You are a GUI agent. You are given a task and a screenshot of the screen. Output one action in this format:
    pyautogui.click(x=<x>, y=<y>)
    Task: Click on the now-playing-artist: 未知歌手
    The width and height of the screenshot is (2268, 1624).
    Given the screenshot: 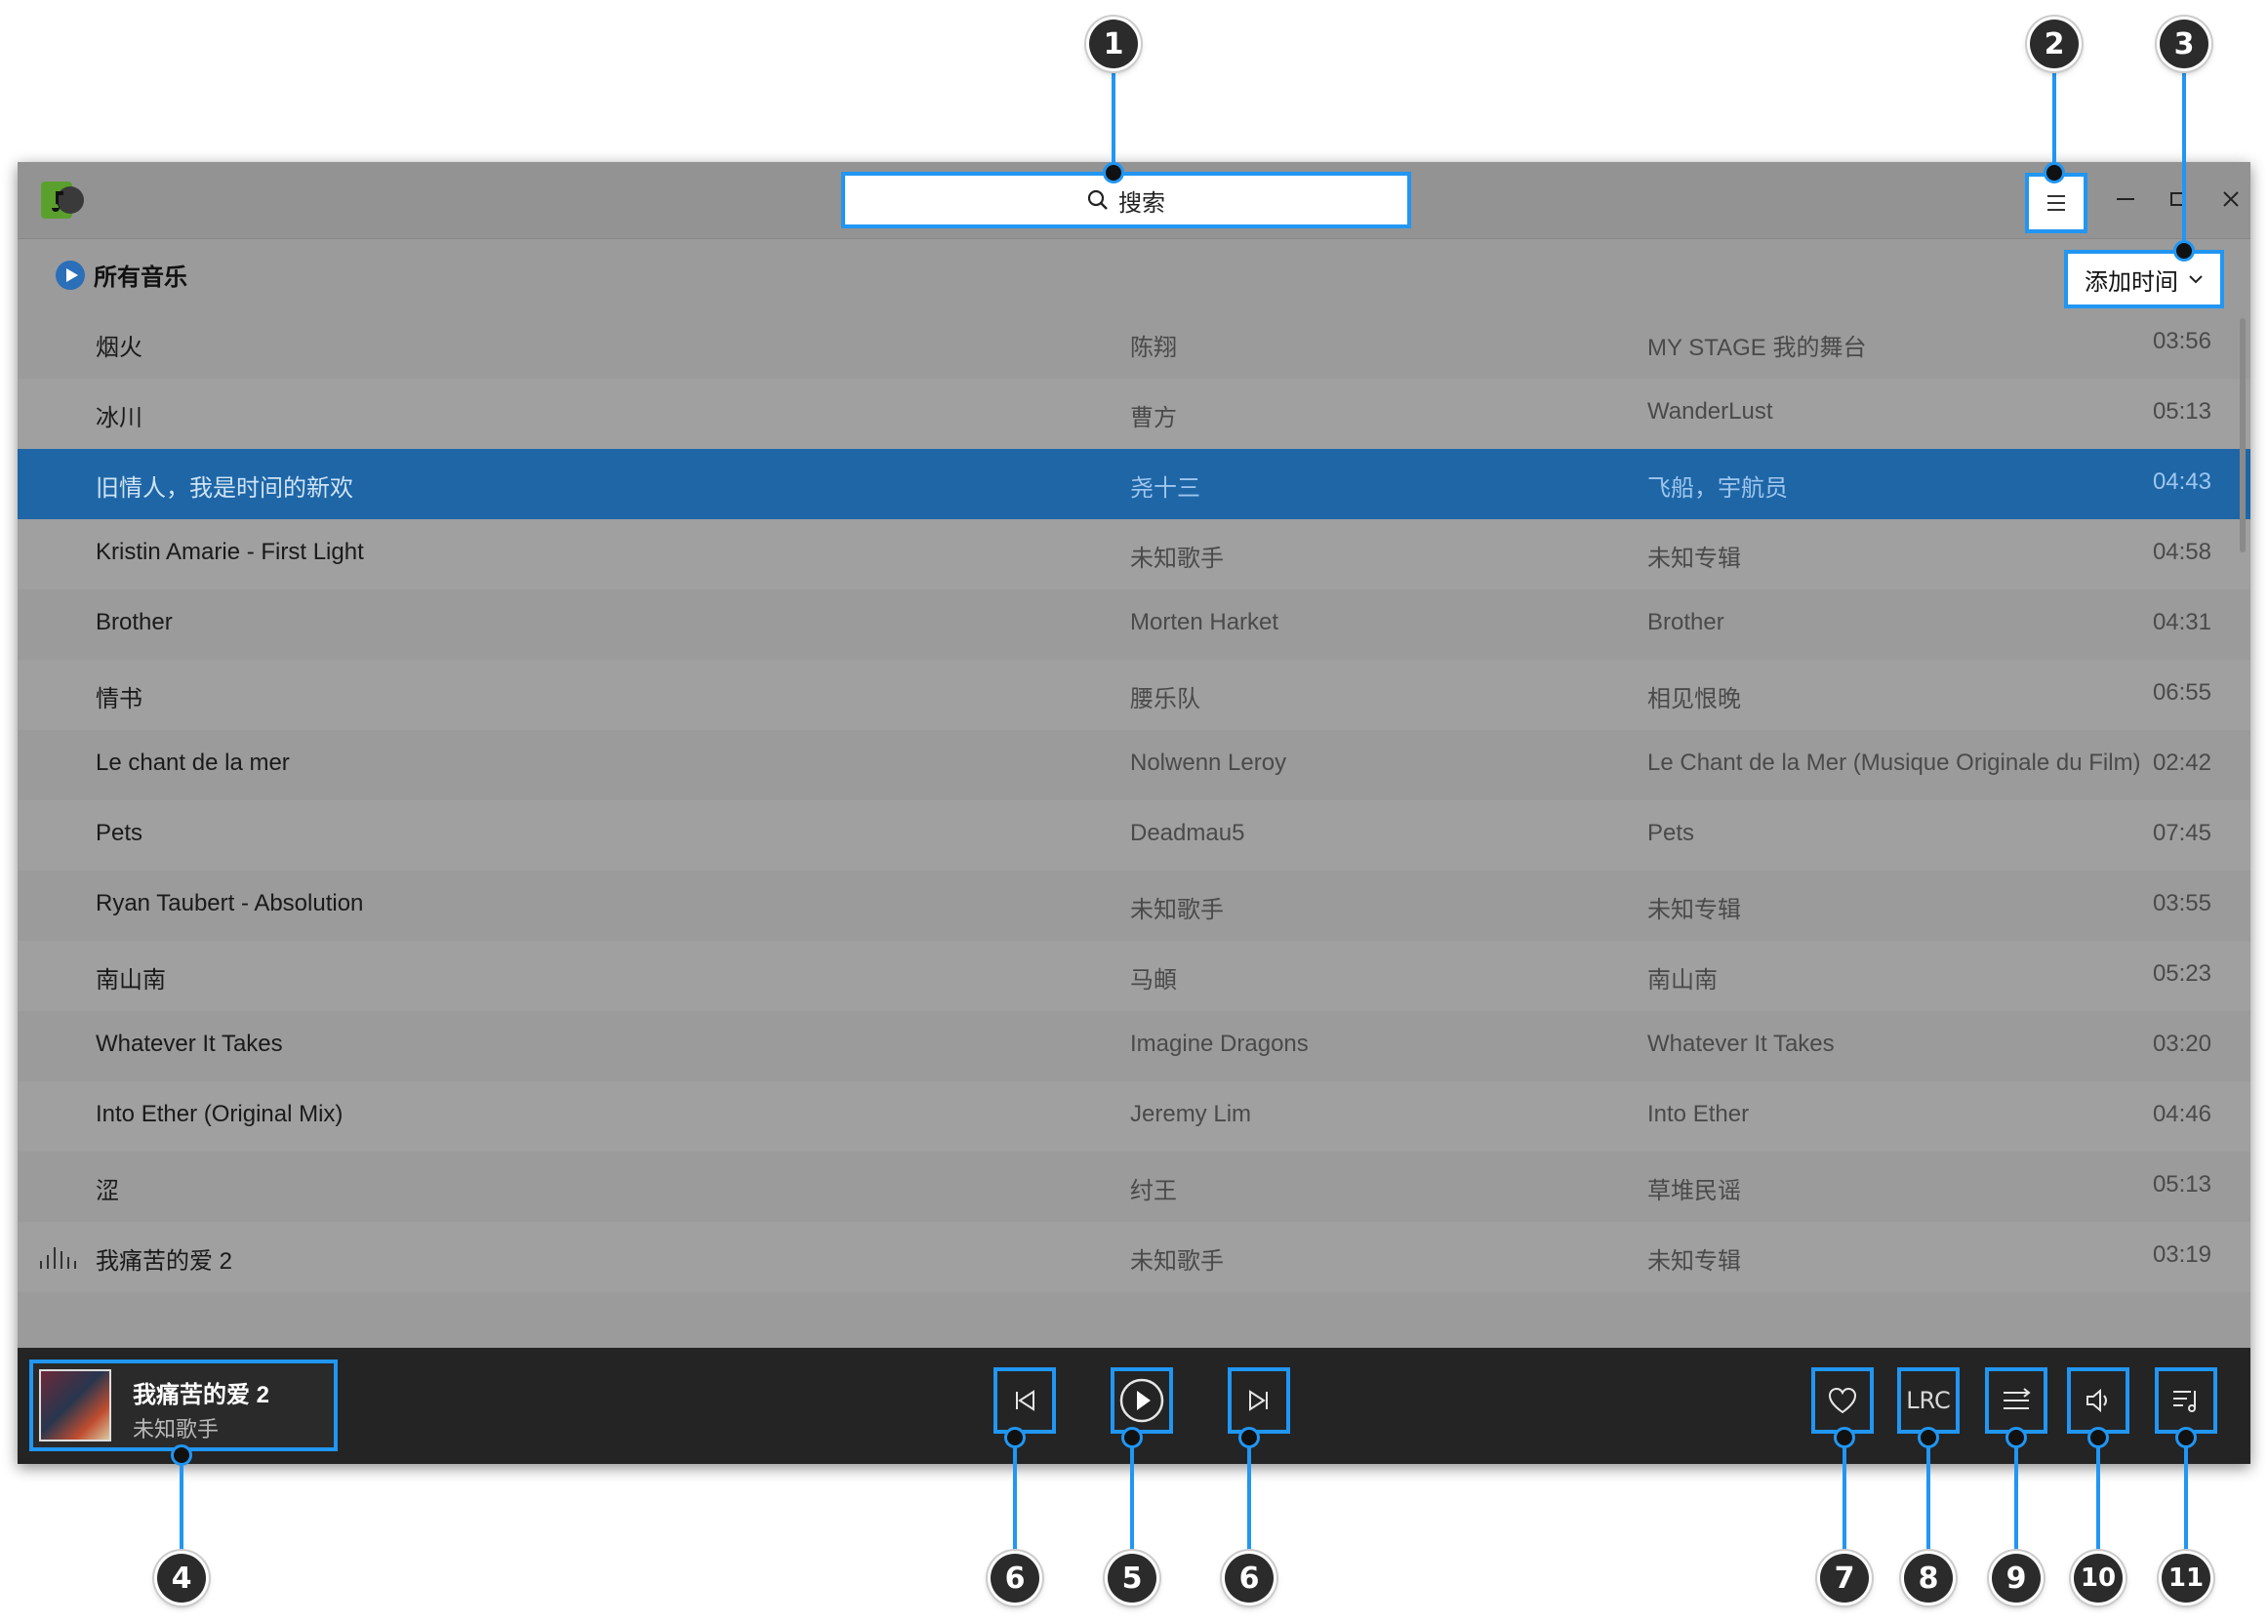 What is the action you would take?
    pyautogui.click(x=177, y=1429)
    